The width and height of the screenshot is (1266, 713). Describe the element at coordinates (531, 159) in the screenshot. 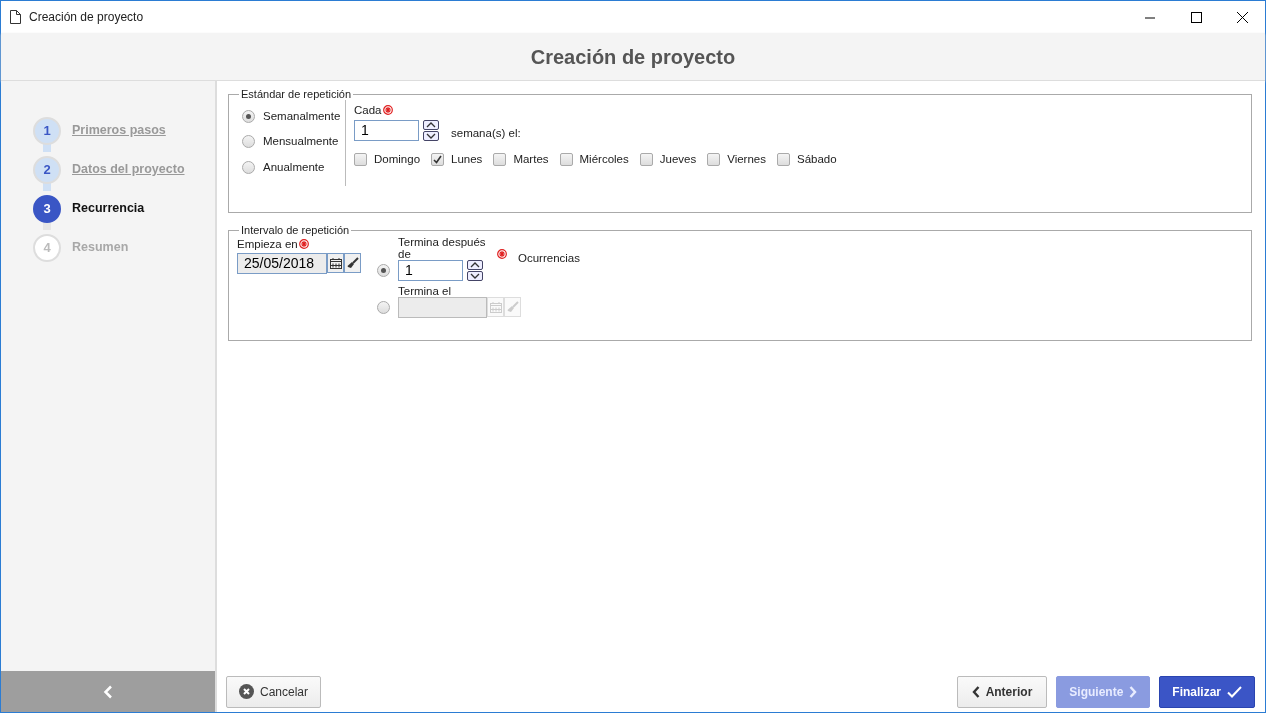

I see `day-label: Martes` at that location.